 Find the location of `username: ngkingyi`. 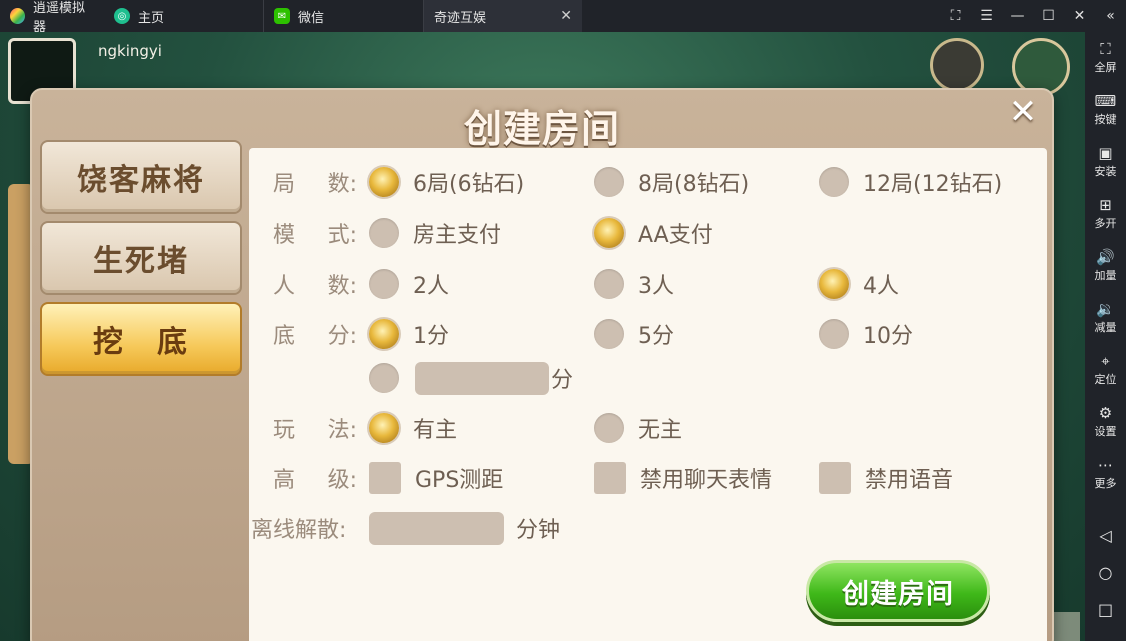

username: ngkingyi is located at coordinates (130, 51).